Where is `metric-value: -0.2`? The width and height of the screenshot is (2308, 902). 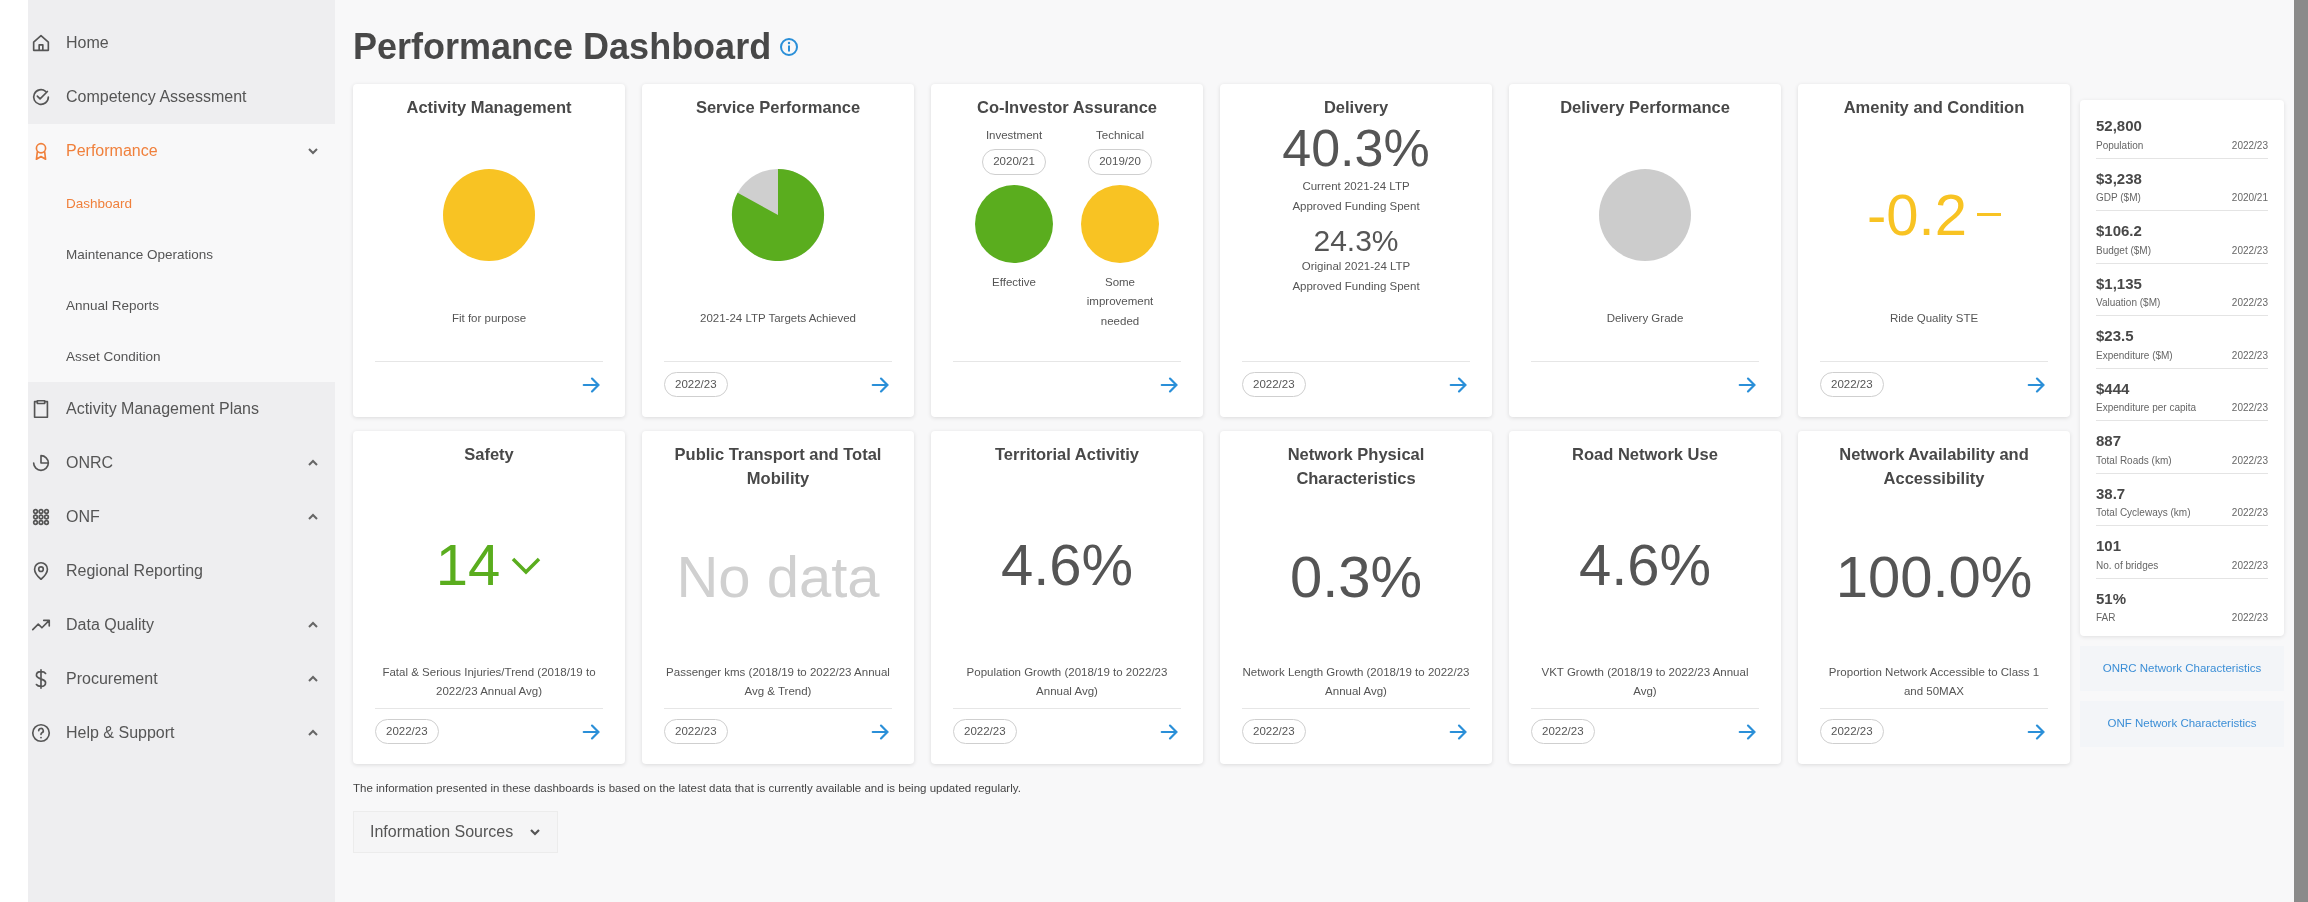
metric-value: -0.2 is located at coordinates (1917, 214).